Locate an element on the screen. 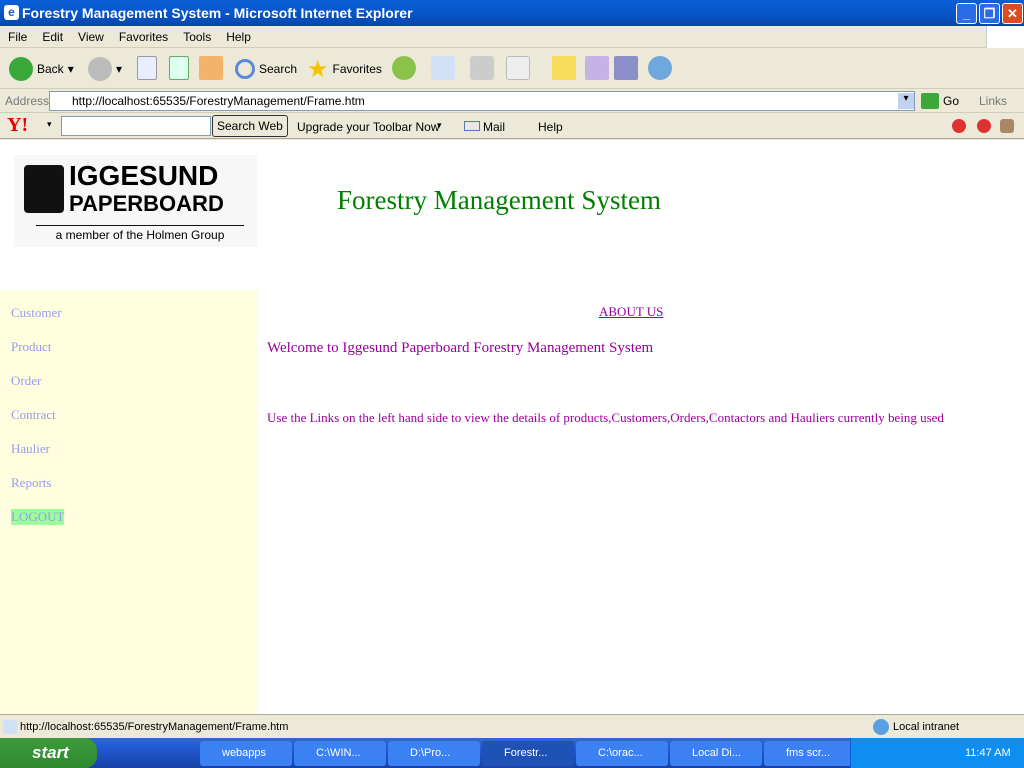  yahoo-search-input is located at coordinates (136, 126).